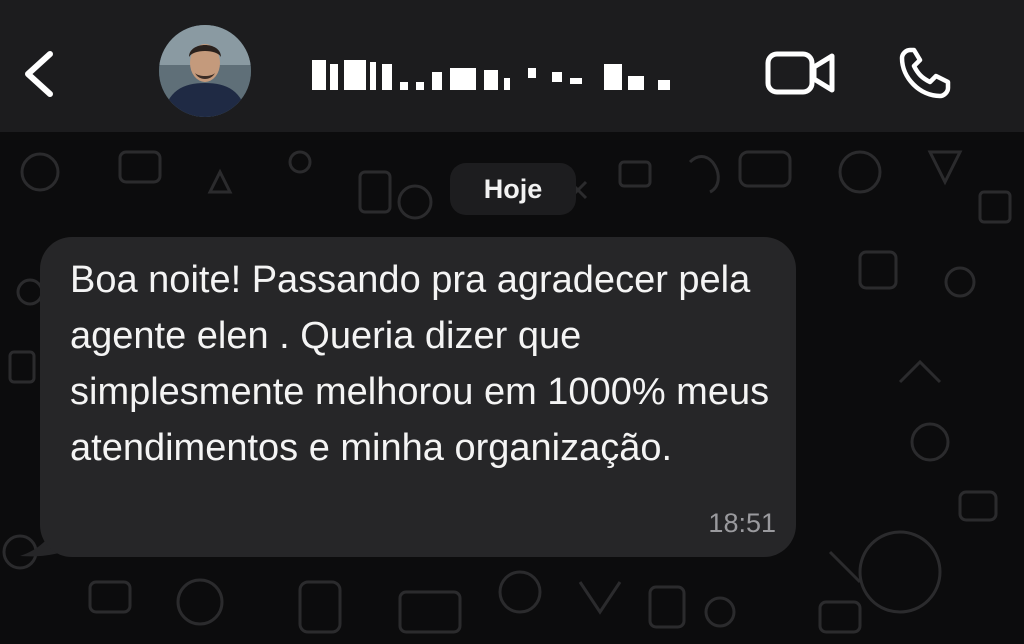 This screenshot has width=1024, height=644. What do you see at coordinates (498, 76) in the screenshot?
I see `contact-name` at bounding box center [498, 76].